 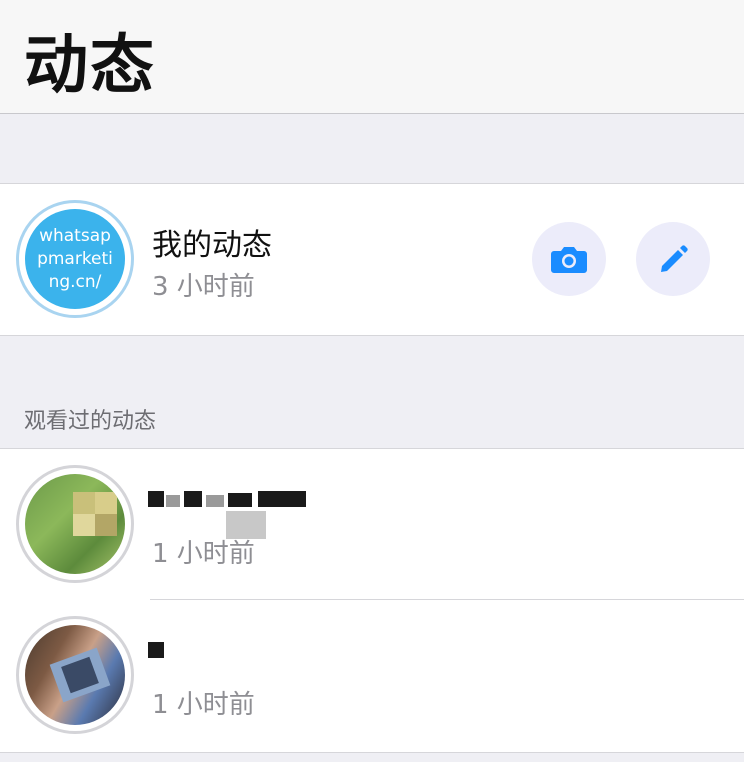 What do you see at coordinates (90, 421) in the screenshot?
I see `section-label: 观看过的动态` at bounding box center [90, 421].